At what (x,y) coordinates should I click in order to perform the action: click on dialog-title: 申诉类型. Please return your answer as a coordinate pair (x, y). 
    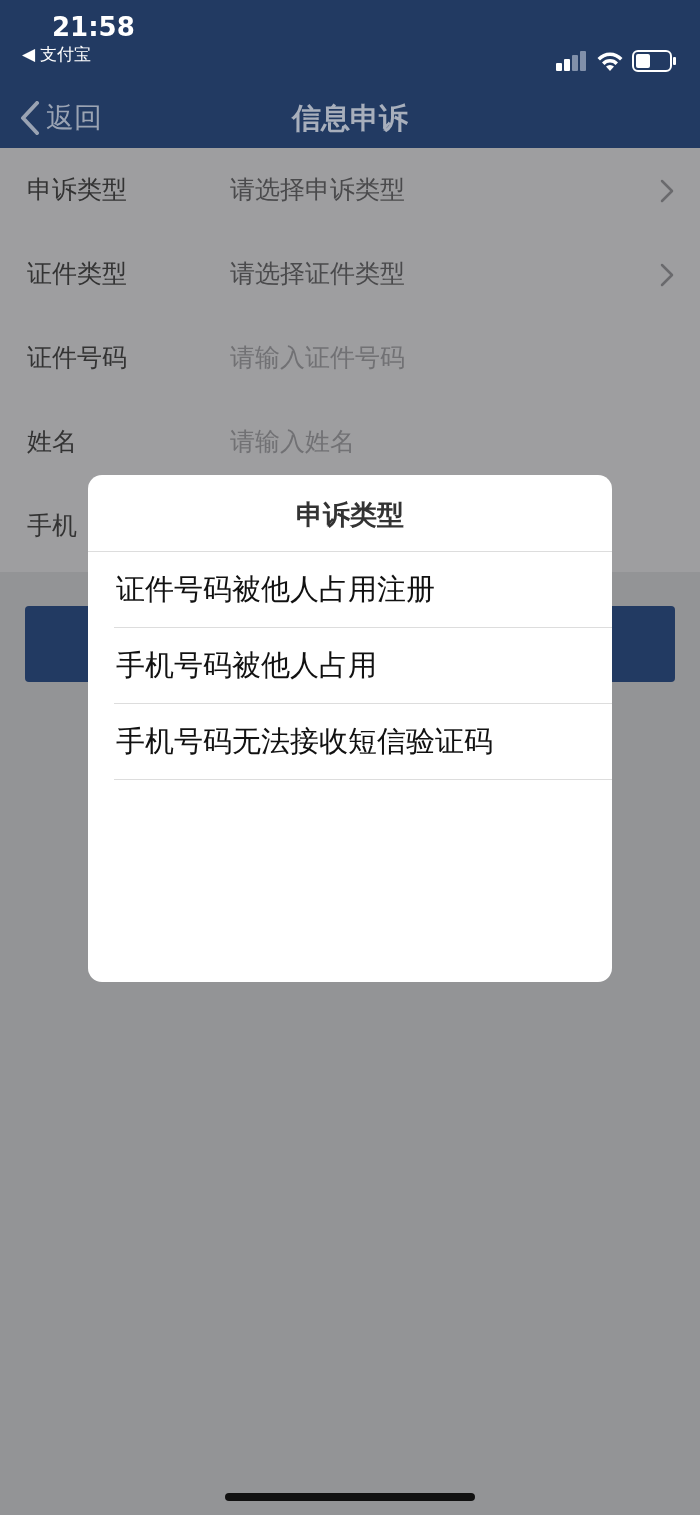
    Looking at the image, I should click on (350, 513).